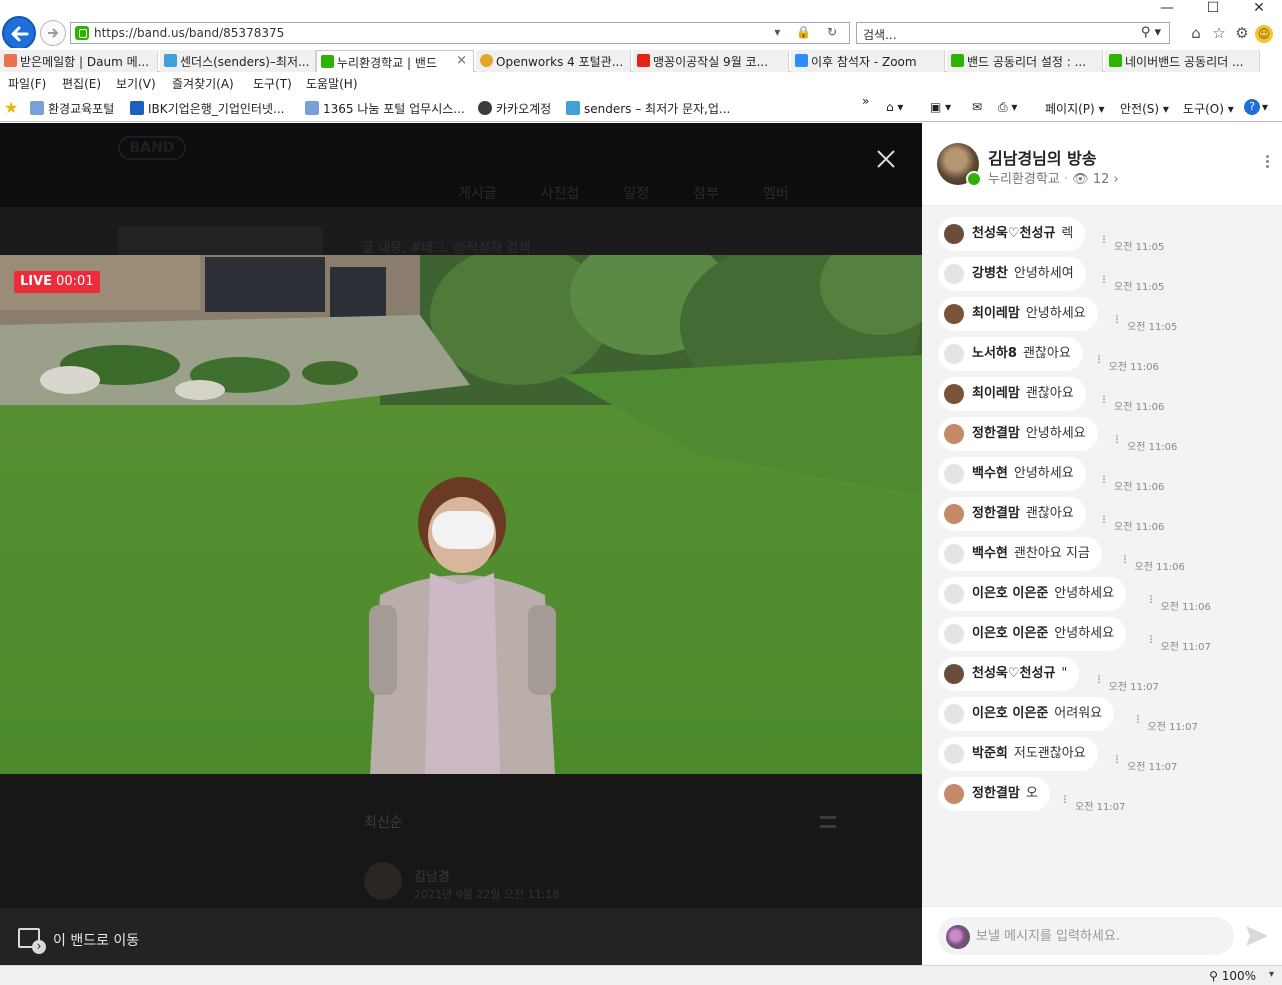 The image size is (1282, 985). I want to click on menu-edit: 편집(E), so click(81, 83).